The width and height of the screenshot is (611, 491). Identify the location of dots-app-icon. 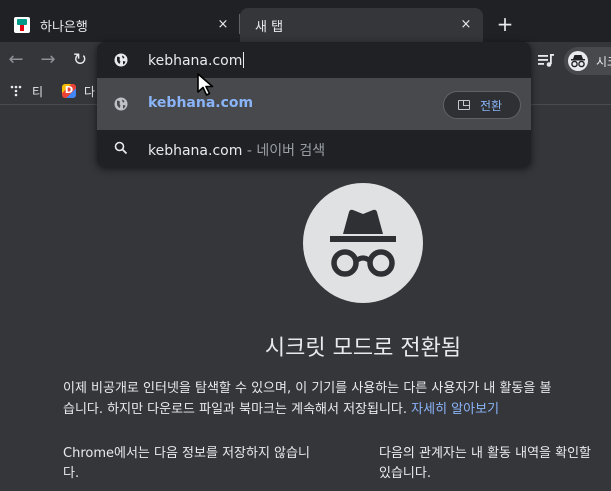
(17, 91).